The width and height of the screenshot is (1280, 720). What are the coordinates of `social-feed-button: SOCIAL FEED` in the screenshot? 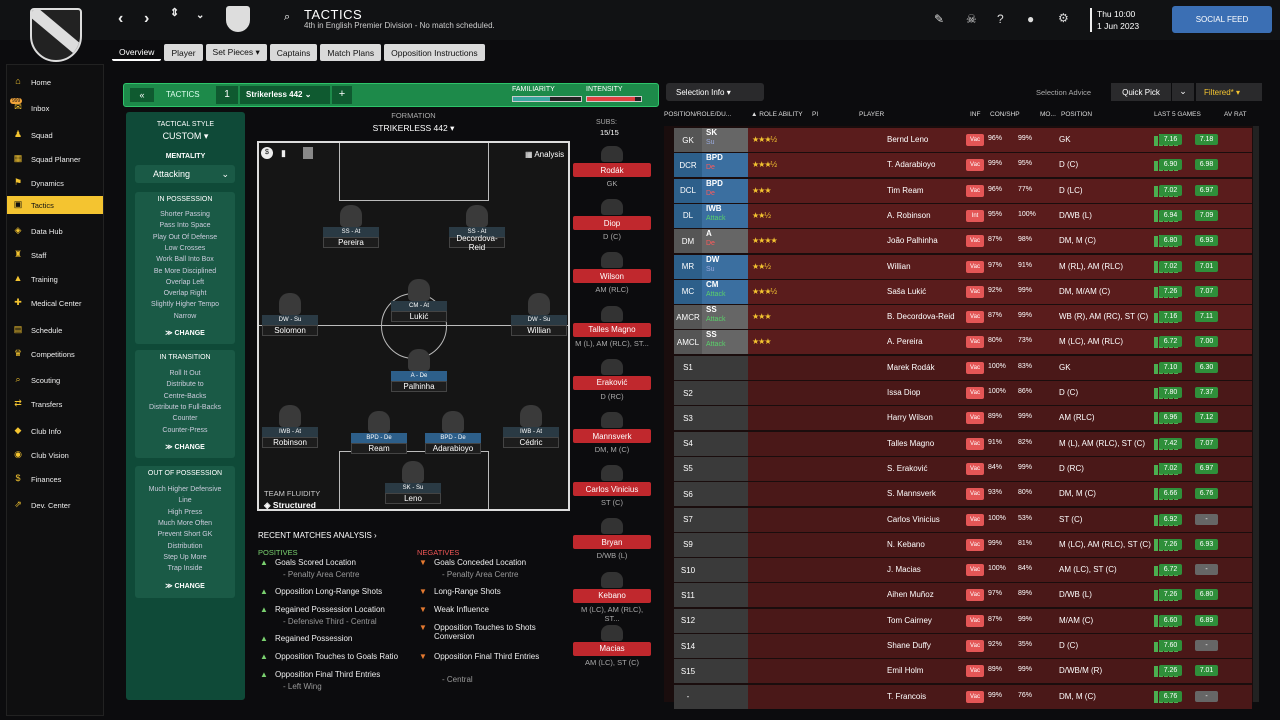 It's located at (1222, 19).